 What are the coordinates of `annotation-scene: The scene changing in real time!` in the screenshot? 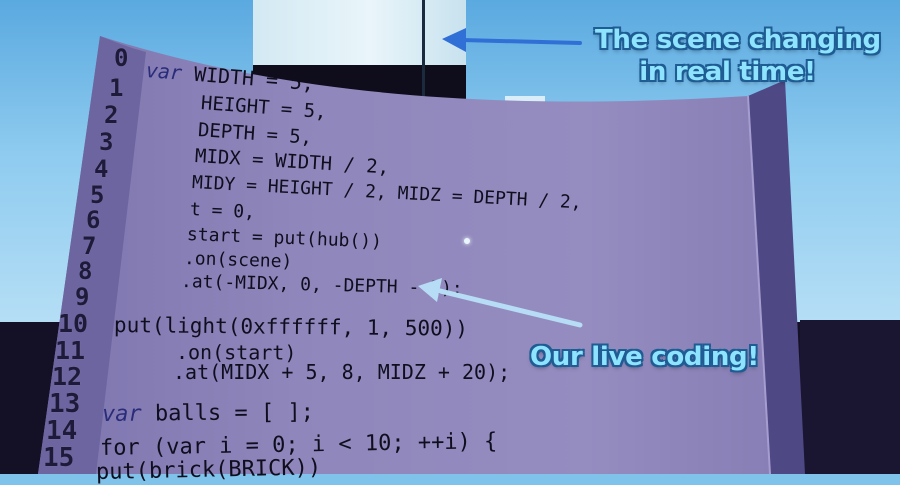 It's located at (738, 56).